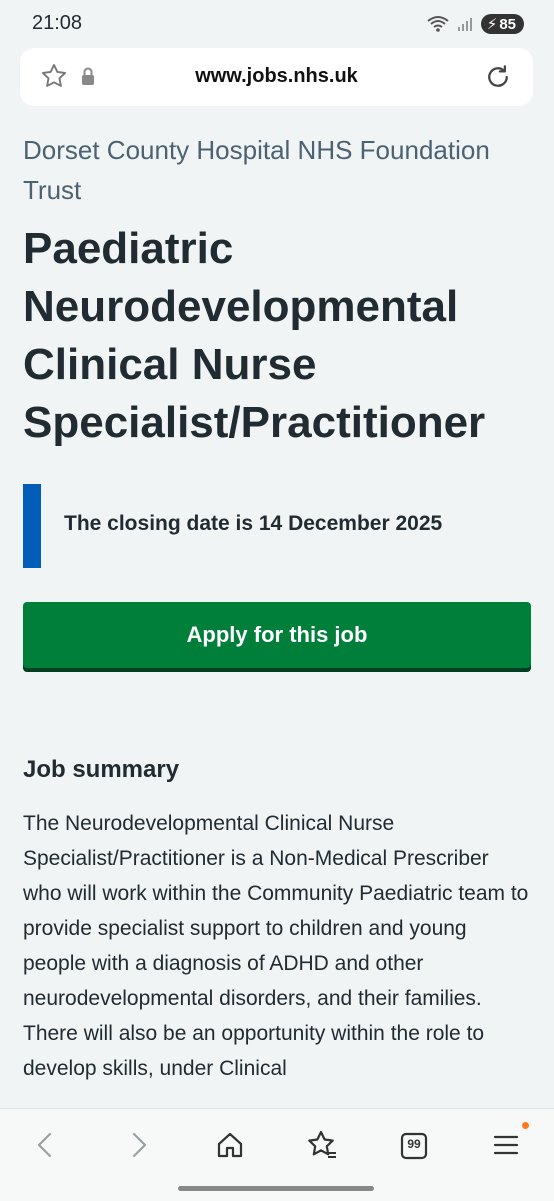 The image size is (554, 1201). Describe the element at coordinates (101, 769) in the screenshot. I see `job-summary-heading: Job summary` at that location.